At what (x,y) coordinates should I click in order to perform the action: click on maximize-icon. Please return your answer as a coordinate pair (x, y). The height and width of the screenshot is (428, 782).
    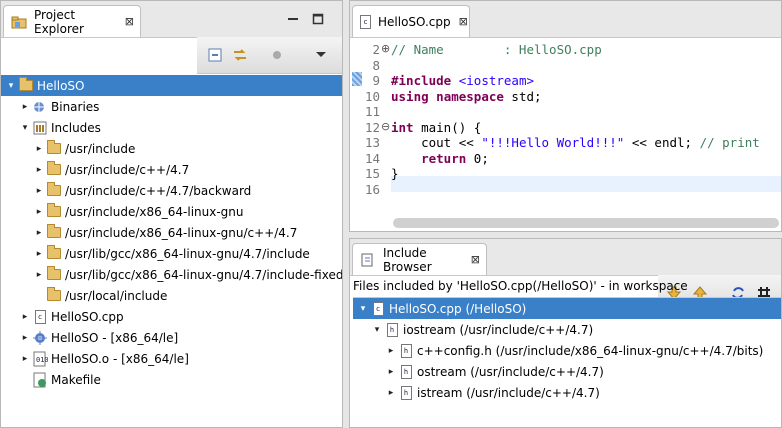
    Looking at the image, I should click on (318, 19).